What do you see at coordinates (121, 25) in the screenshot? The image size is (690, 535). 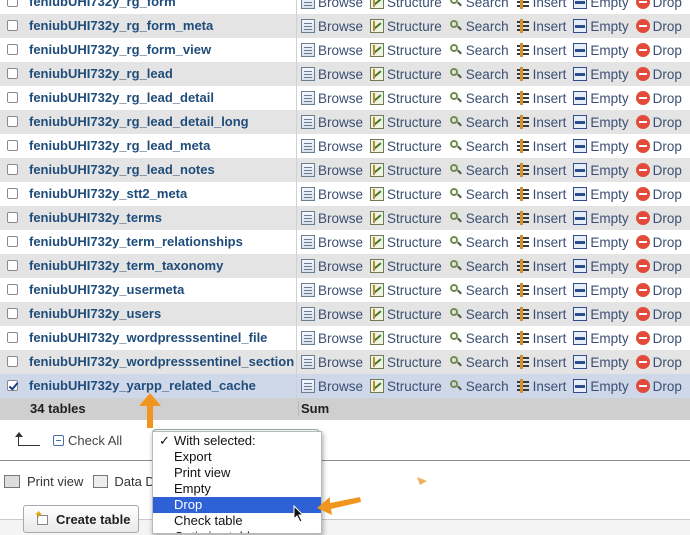 I see `table-name-link: feniubUHI732y_rg_form_meta` at bounding box center [121, 25].